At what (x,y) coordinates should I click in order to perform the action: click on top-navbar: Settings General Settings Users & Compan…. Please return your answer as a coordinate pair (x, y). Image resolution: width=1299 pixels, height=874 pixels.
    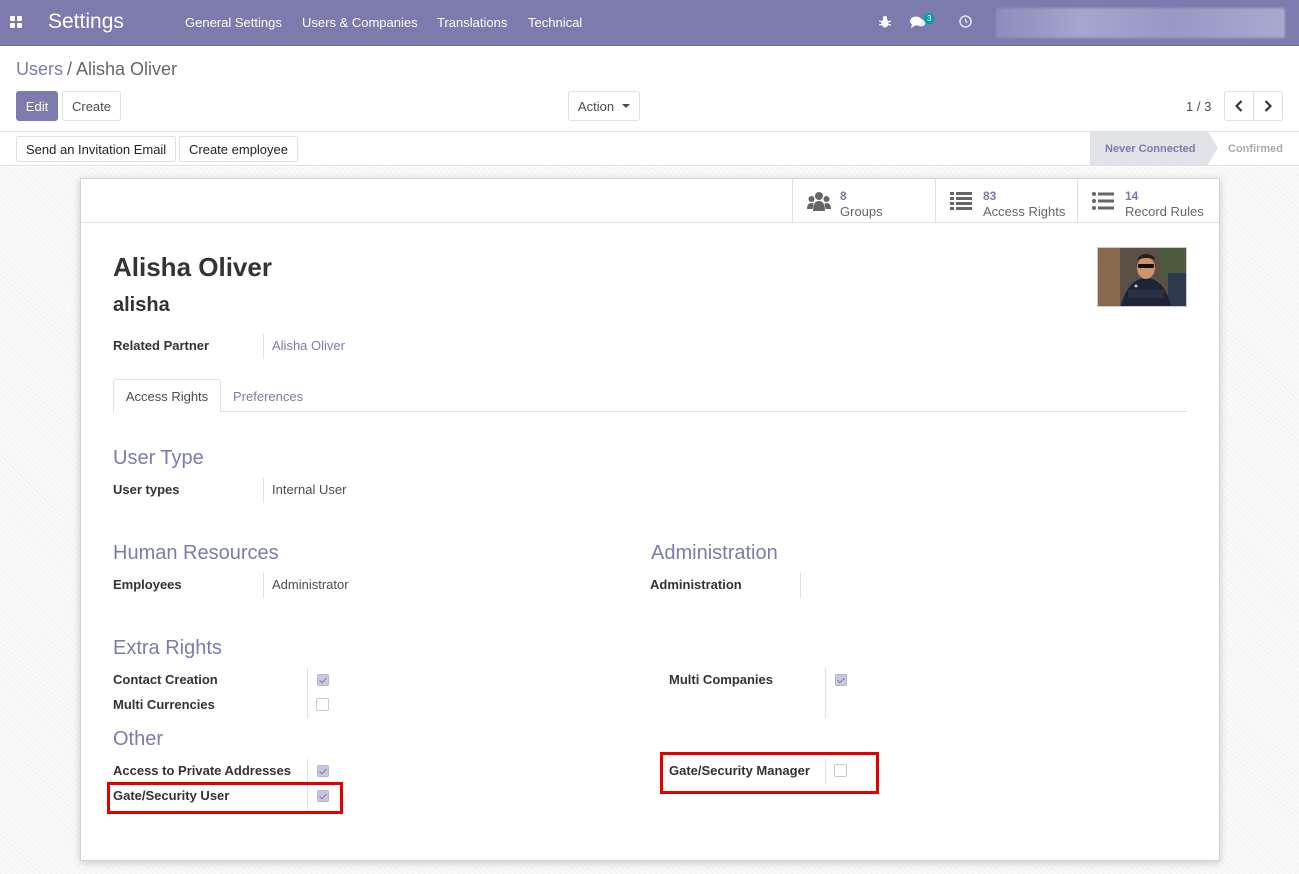
    Looking at the image, I should click on (649, 23).